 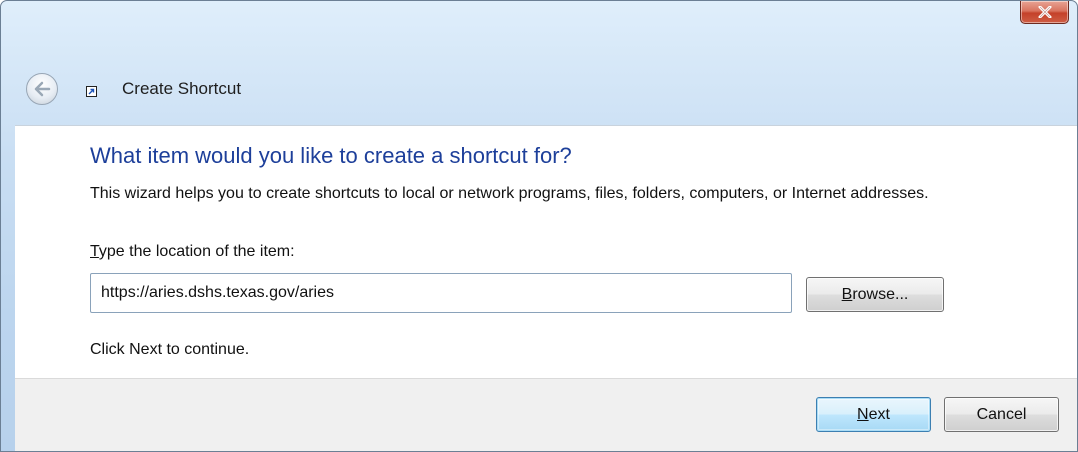 What do you see at coordinates (91, 91) in the screenshot?
I see `shortcut-overlay-icon` at bounding box center [91, 91].